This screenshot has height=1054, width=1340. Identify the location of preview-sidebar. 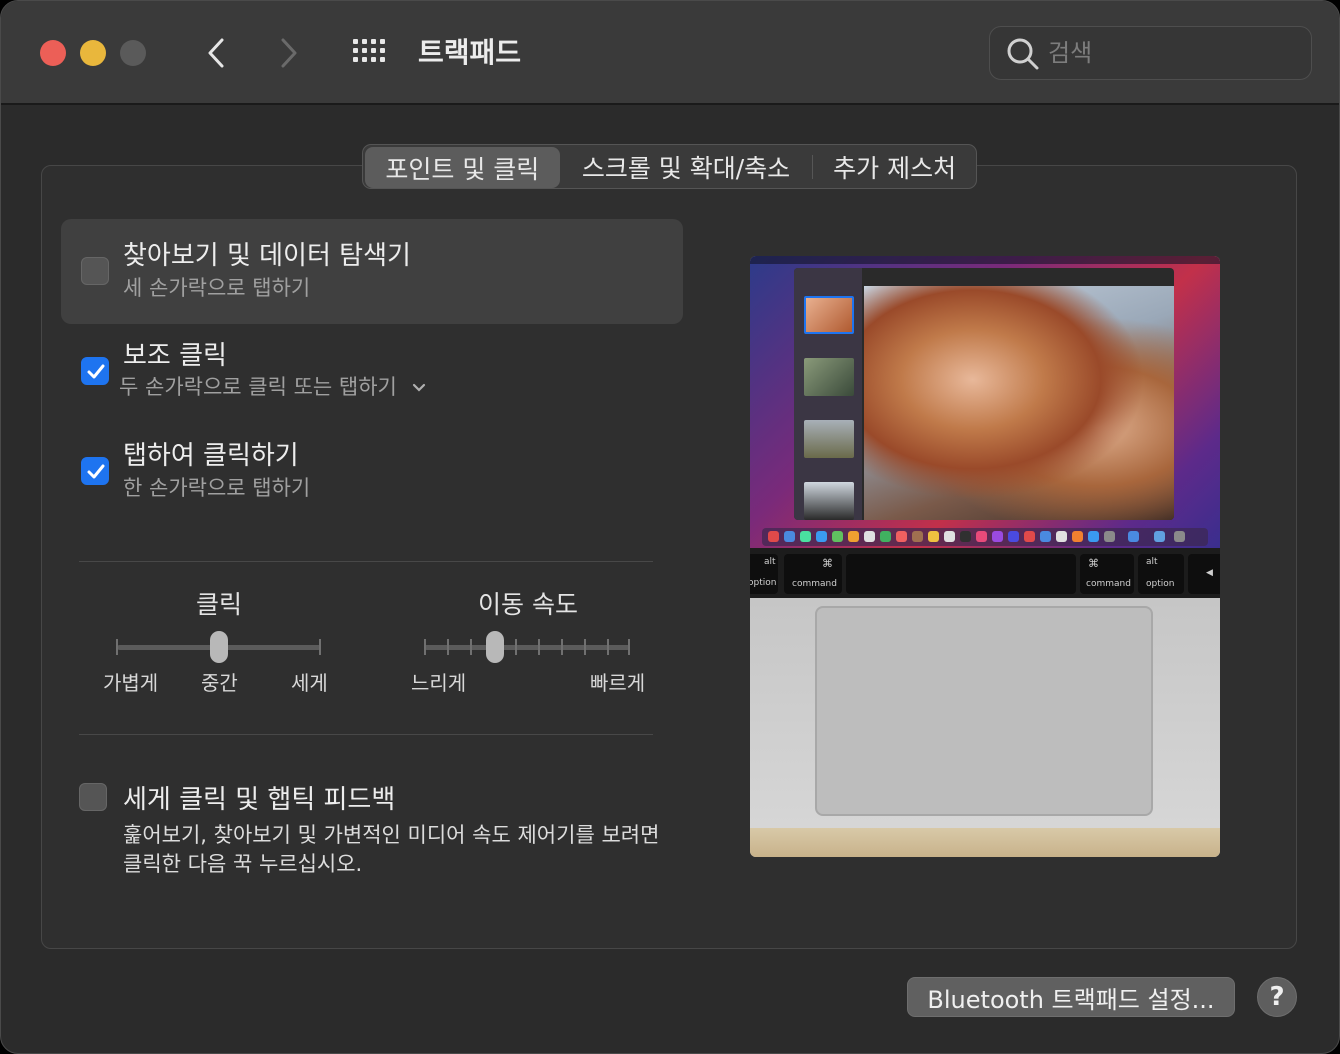
(828, 394).